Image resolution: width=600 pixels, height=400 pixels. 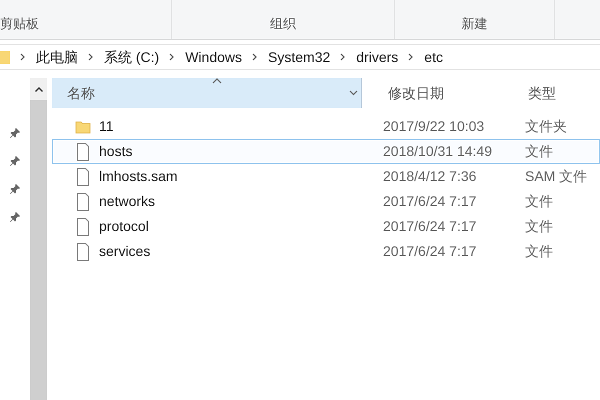 What do you see at coordinates (430, 176) in the screenshot?
I see `date-cell-text: 2018/4/12 7:36` at bounding box center [430, 176].